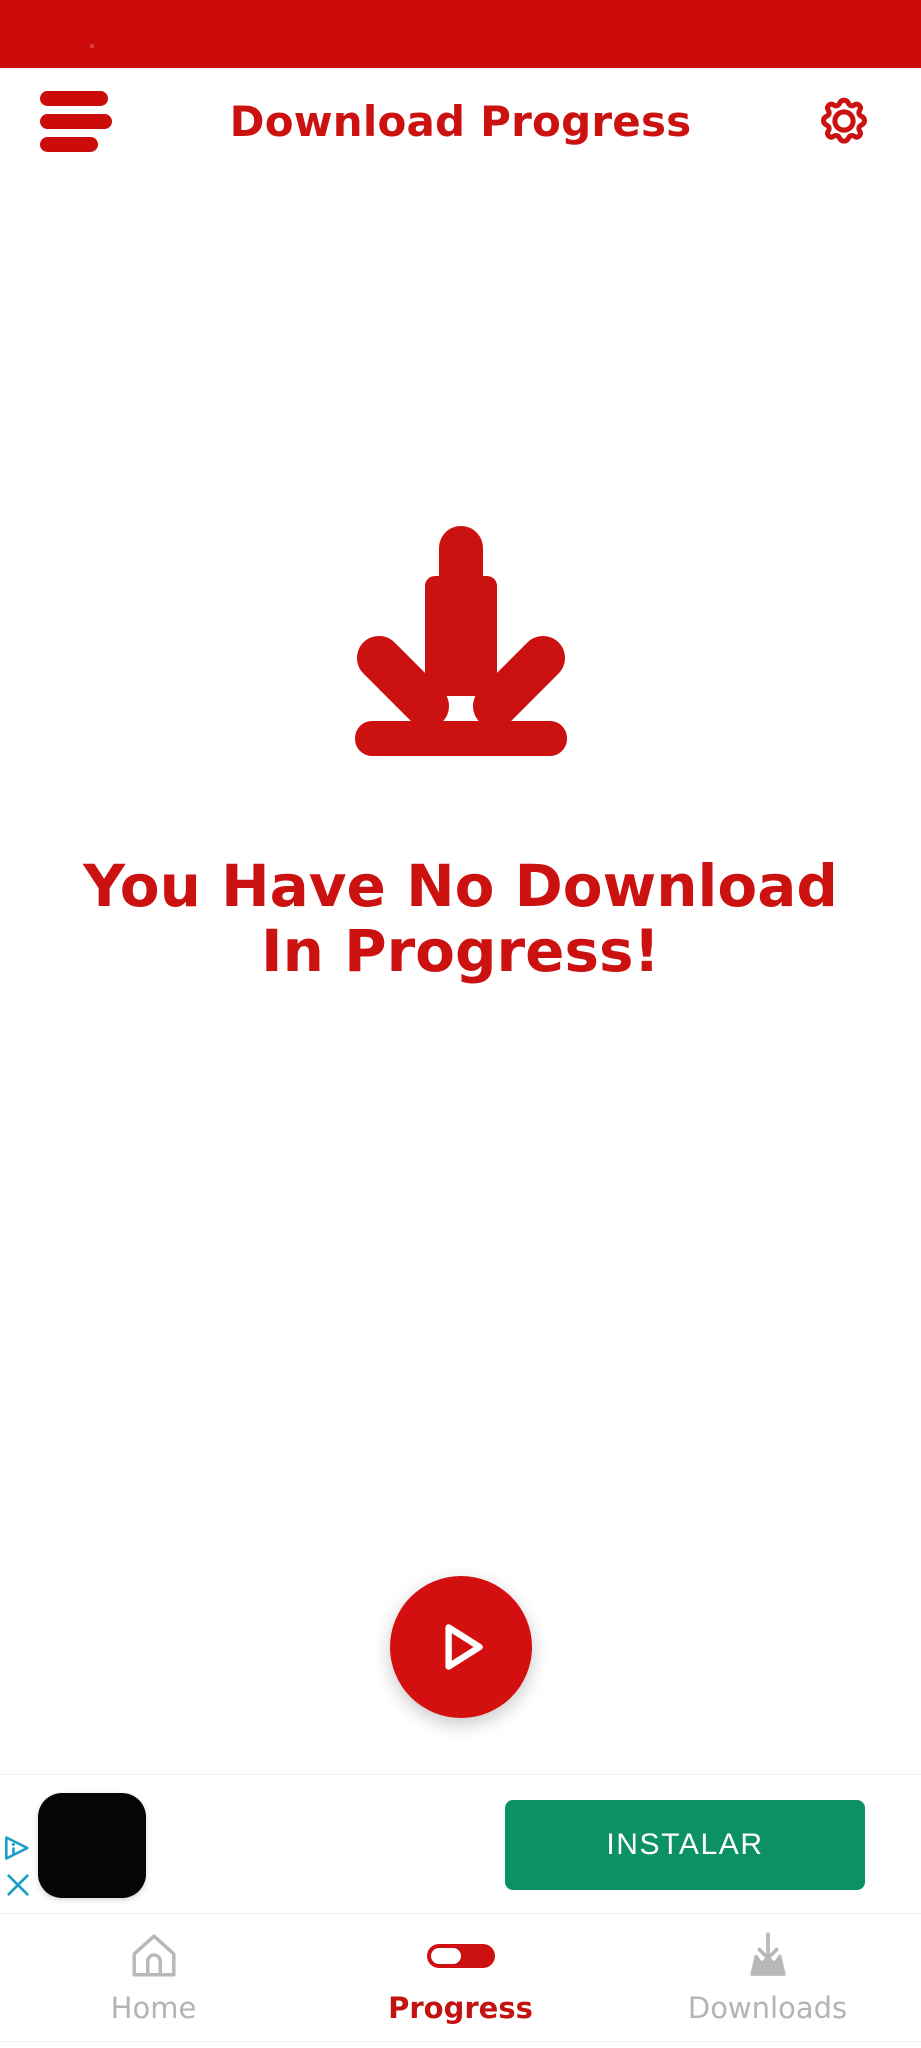  Describe the element at coordinates (460, 1844) in the screenshot. I see `ad-banner: INSTALAR` at that location.